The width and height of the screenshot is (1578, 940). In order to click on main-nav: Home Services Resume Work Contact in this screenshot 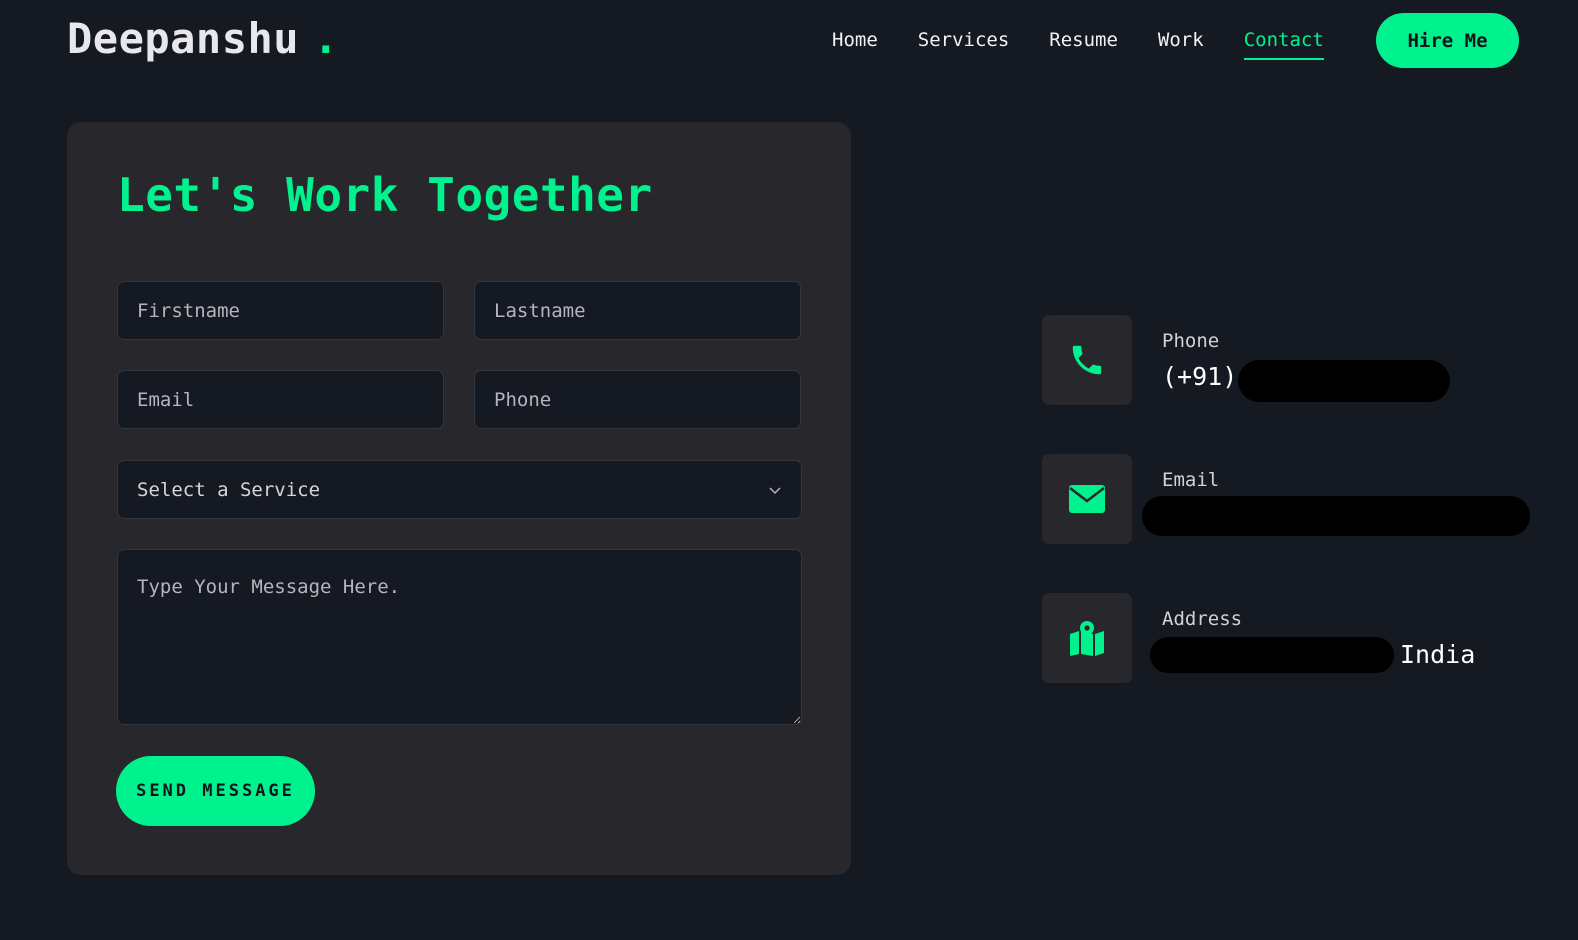, I will do `click(1078, 43)`.